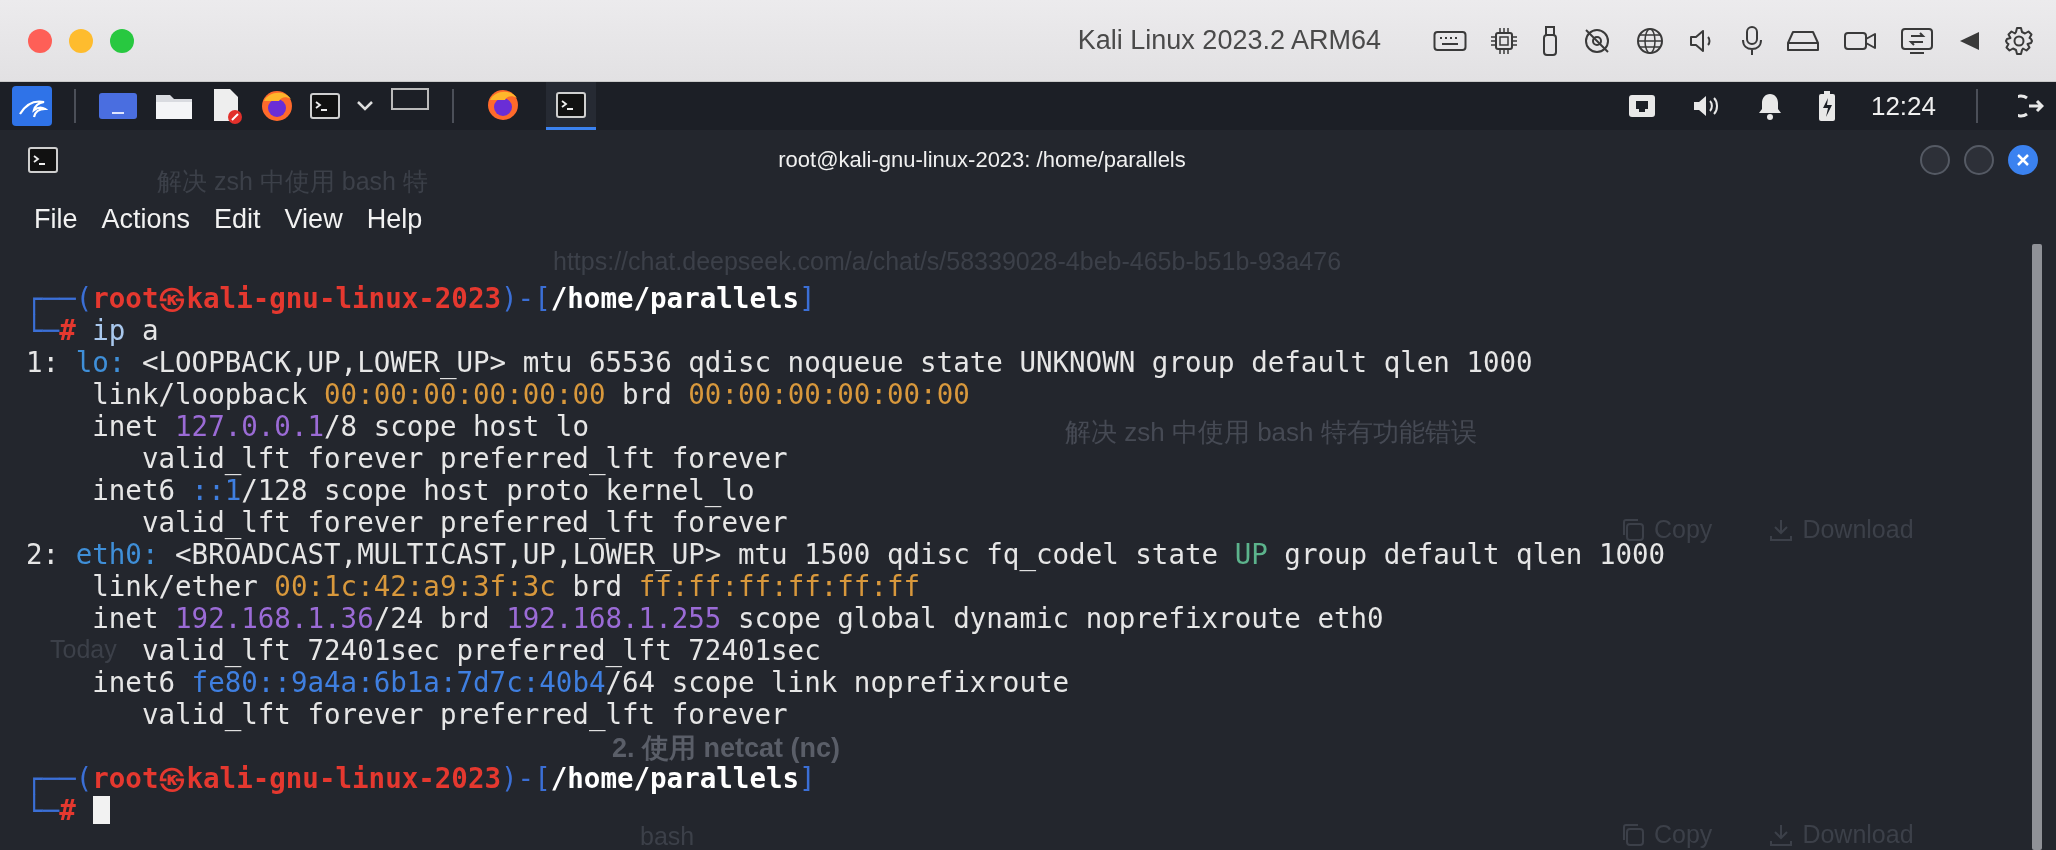 The width and height of the screenshot is (2056, 850). What do you see at coordinates (2037, 547) in the screenshot?
I see `scrollbar` at bounding box center [2037, 547].